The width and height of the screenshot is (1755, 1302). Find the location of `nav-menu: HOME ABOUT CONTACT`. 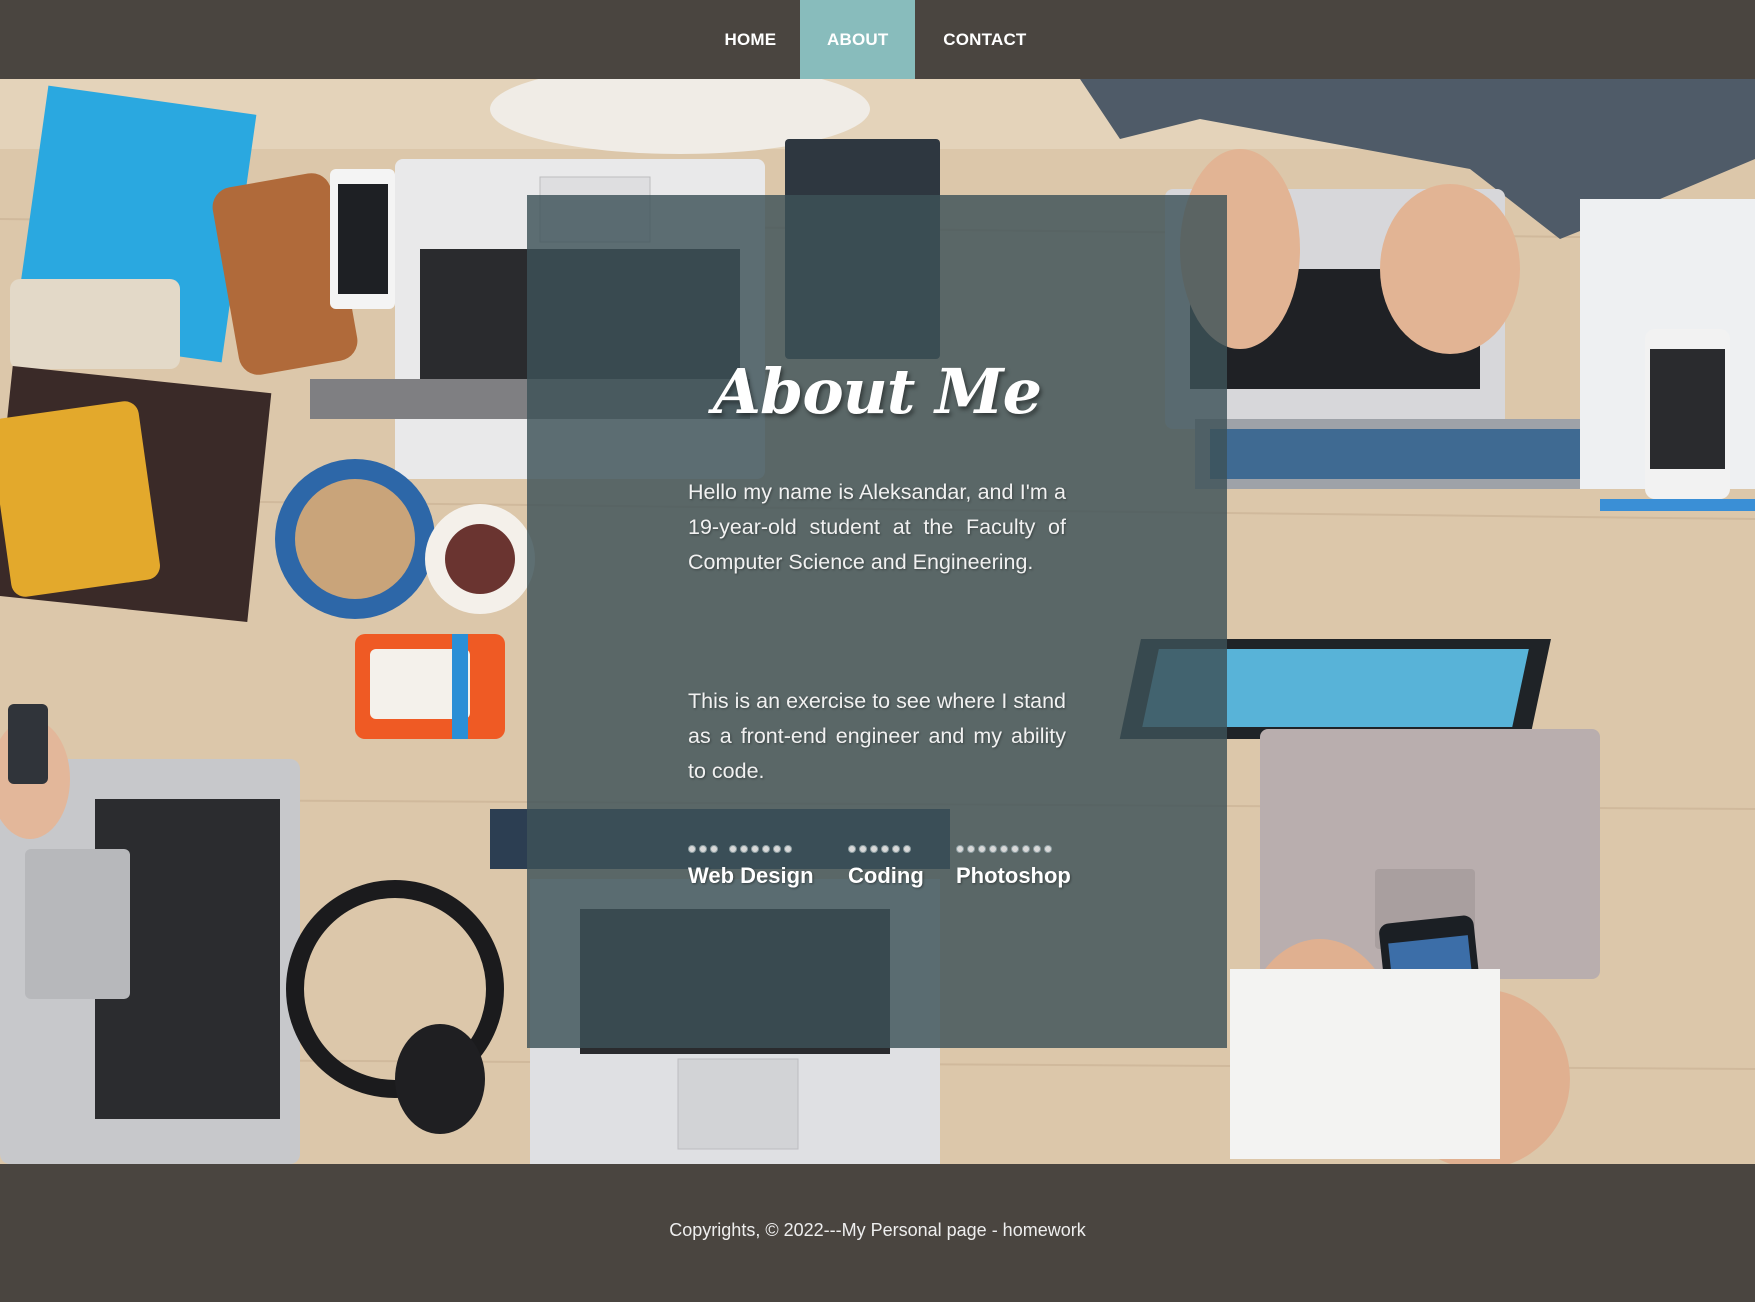

nav-menu: HOME ABOUT CONTACT is located at coordinates (877, 39).